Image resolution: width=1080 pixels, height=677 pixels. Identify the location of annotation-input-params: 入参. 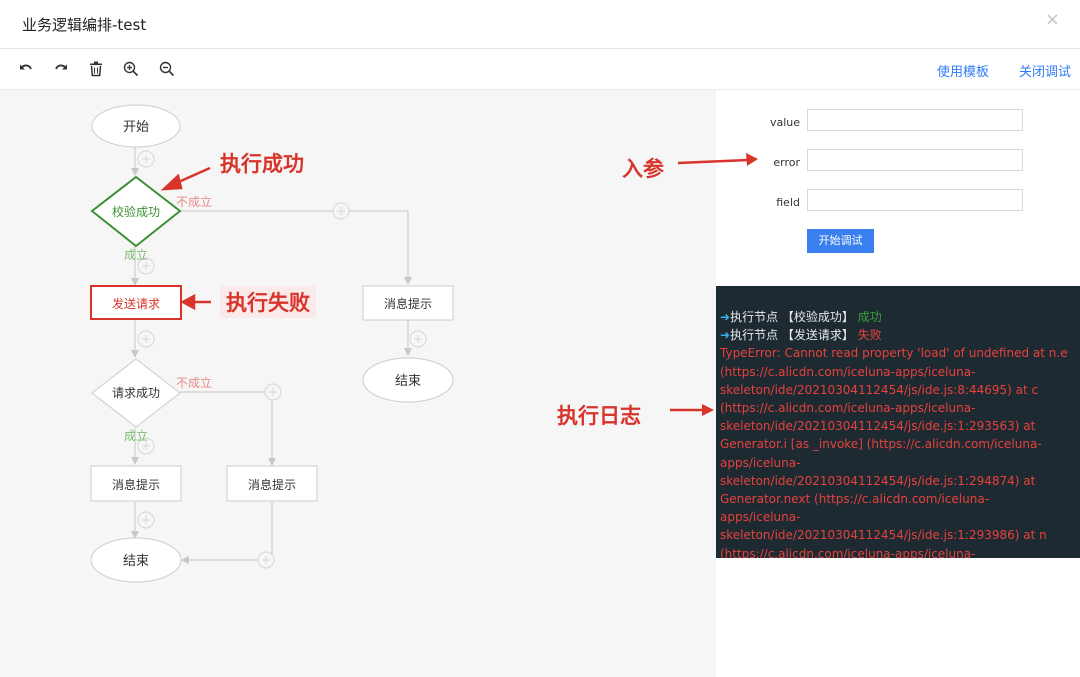
(643, 169).